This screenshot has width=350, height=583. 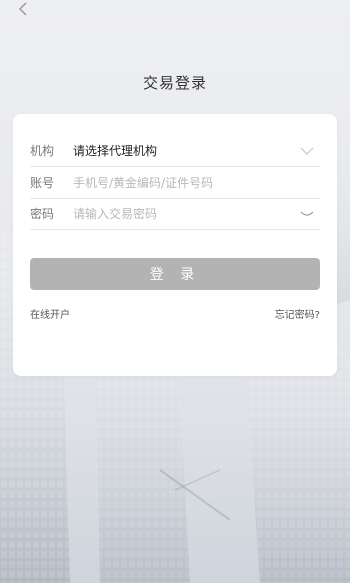 I want to click on back-button, so click(x=23, y=9).